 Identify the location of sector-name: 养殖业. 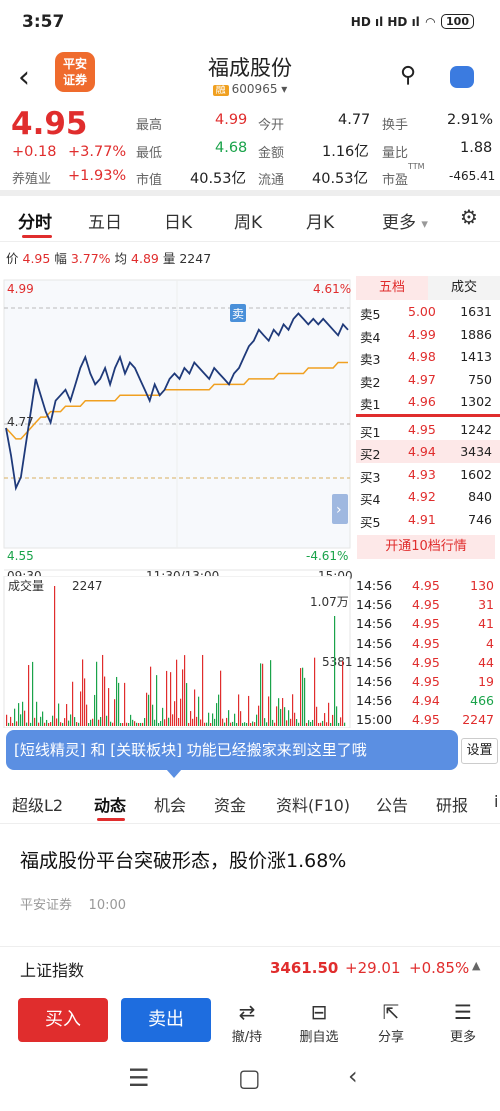
(31, 177).